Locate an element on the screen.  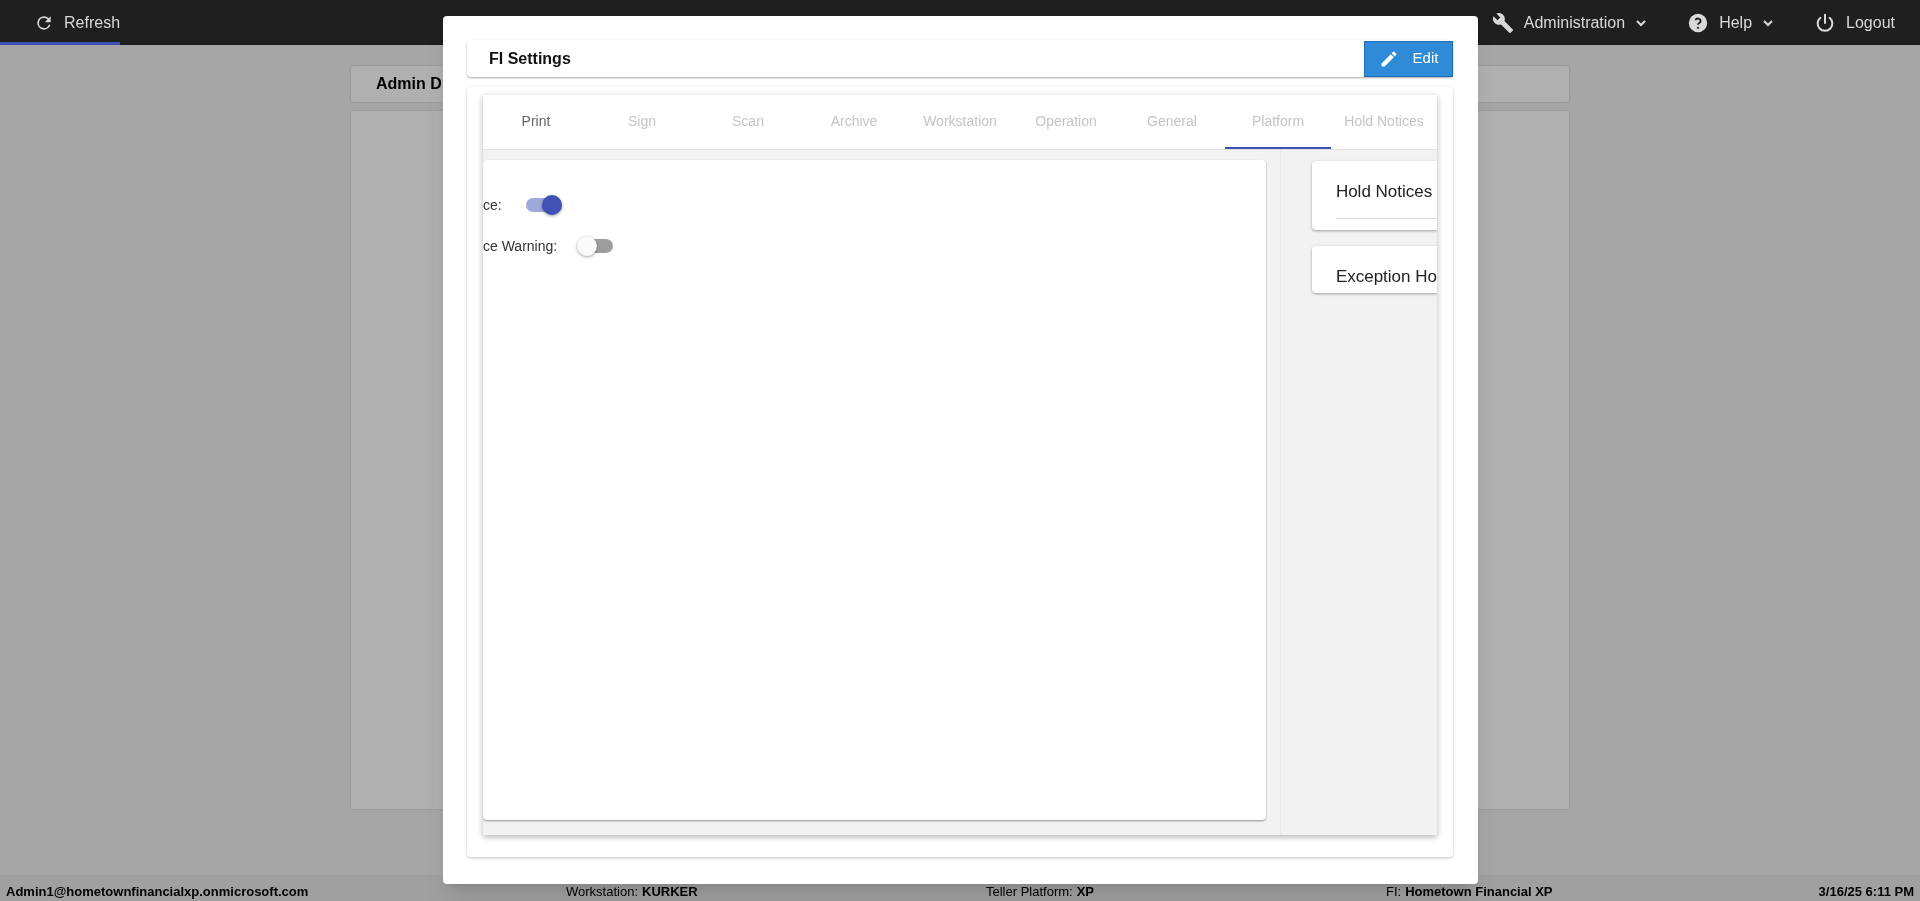
menu-button: Help is located at coordinates (1731, 22).